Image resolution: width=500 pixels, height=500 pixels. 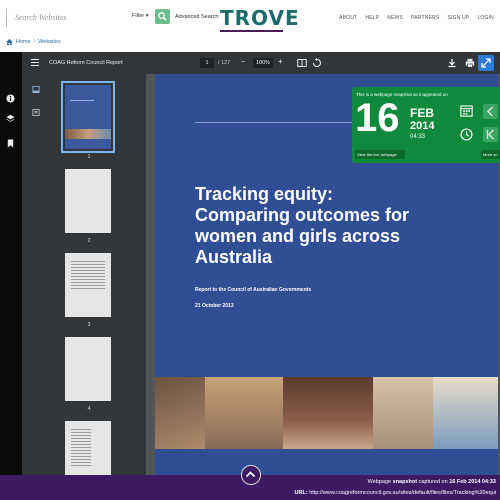 I want to click on nav-login: LOGIN, so click(x=485, y=18).